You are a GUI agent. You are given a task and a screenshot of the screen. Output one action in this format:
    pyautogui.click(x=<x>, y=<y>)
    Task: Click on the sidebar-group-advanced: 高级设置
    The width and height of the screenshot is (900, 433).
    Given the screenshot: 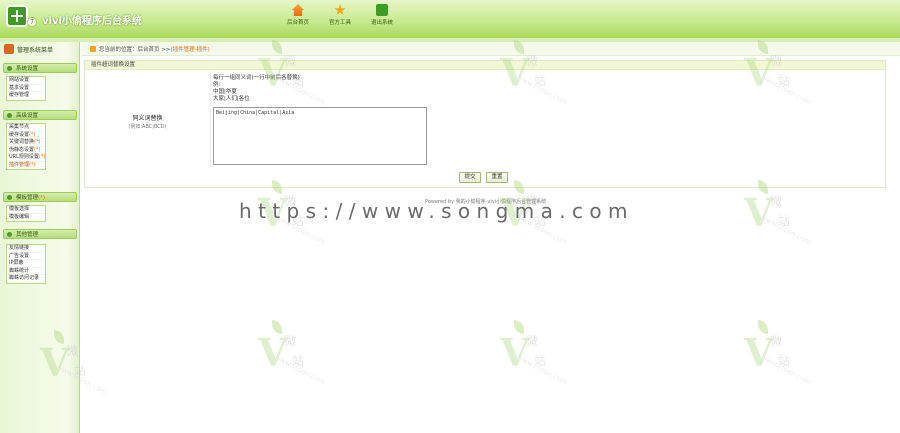 What is the action you would take?
    pyautogui.click(x=40, y=115)
    